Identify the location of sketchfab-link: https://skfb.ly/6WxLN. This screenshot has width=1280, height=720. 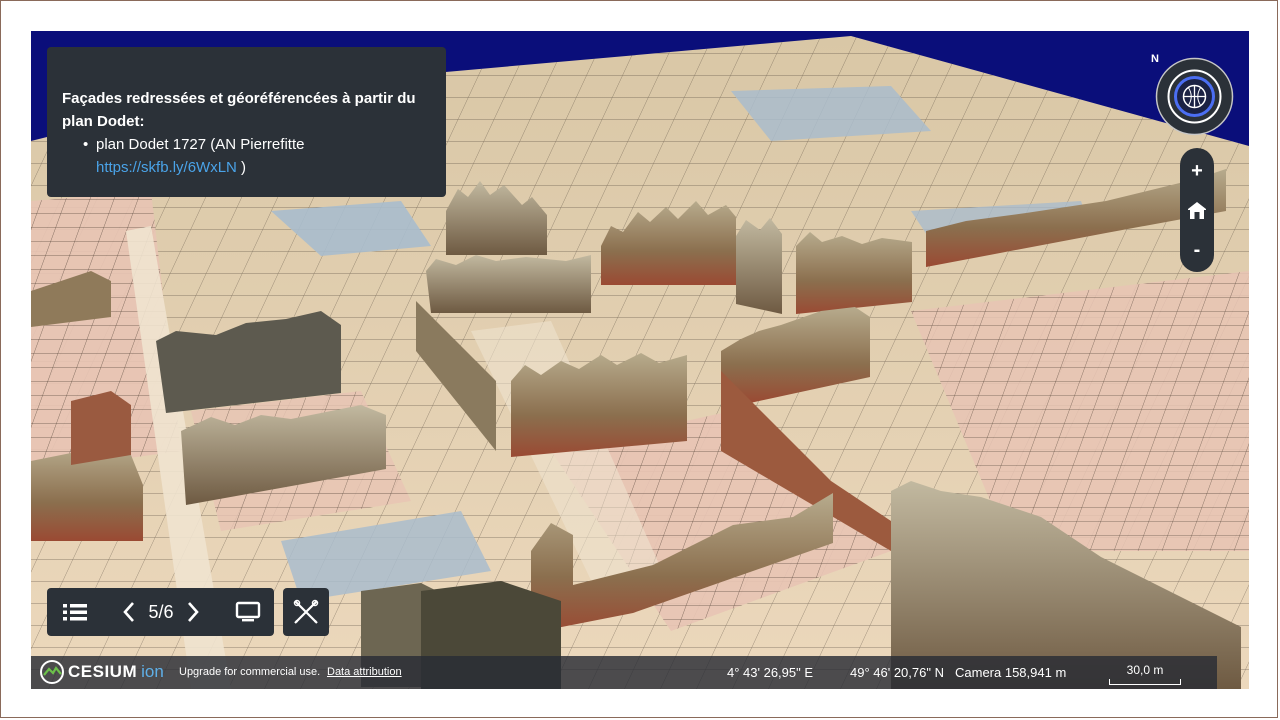
(166, 167).